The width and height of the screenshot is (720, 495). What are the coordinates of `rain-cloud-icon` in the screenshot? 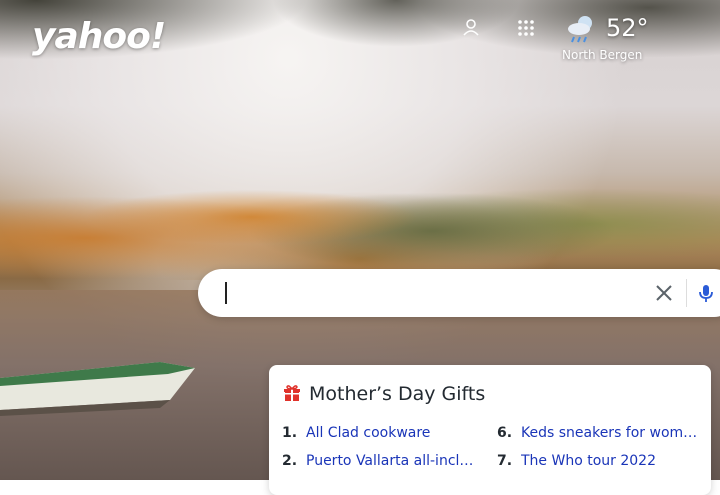 It's located at (580, 29).